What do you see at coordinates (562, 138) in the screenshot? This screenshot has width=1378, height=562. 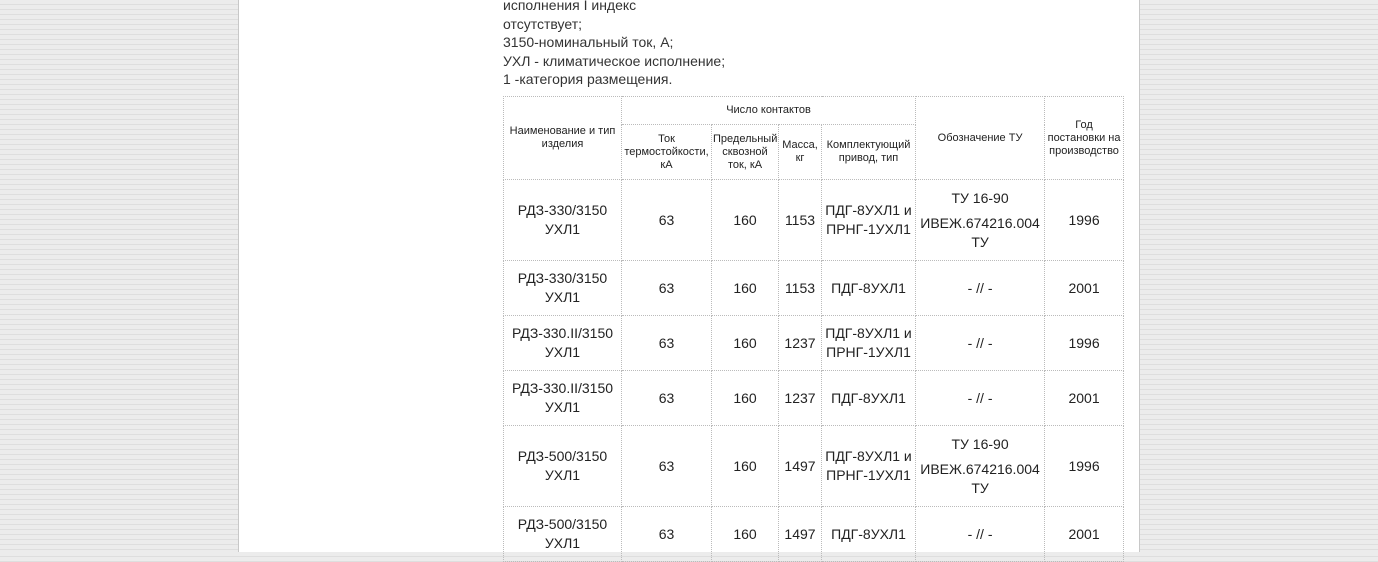 I see `header-name: Наименование и тип изделия` at bounding box center [562, 138].